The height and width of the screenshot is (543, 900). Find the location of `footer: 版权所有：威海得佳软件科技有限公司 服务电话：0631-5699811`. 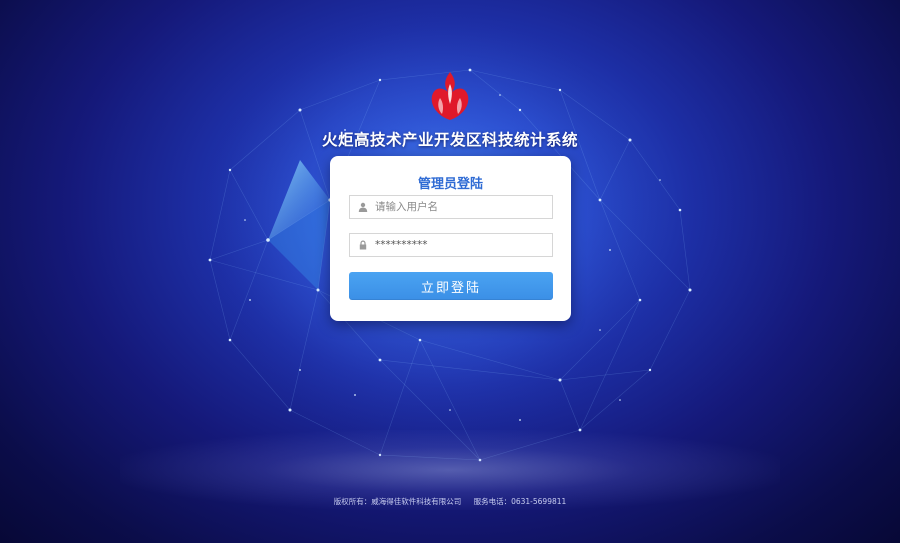

footer: 版权所有：威海得佳软件科技有限公司 服务电话：0631-5699811 is located at coordinates (450, 501).